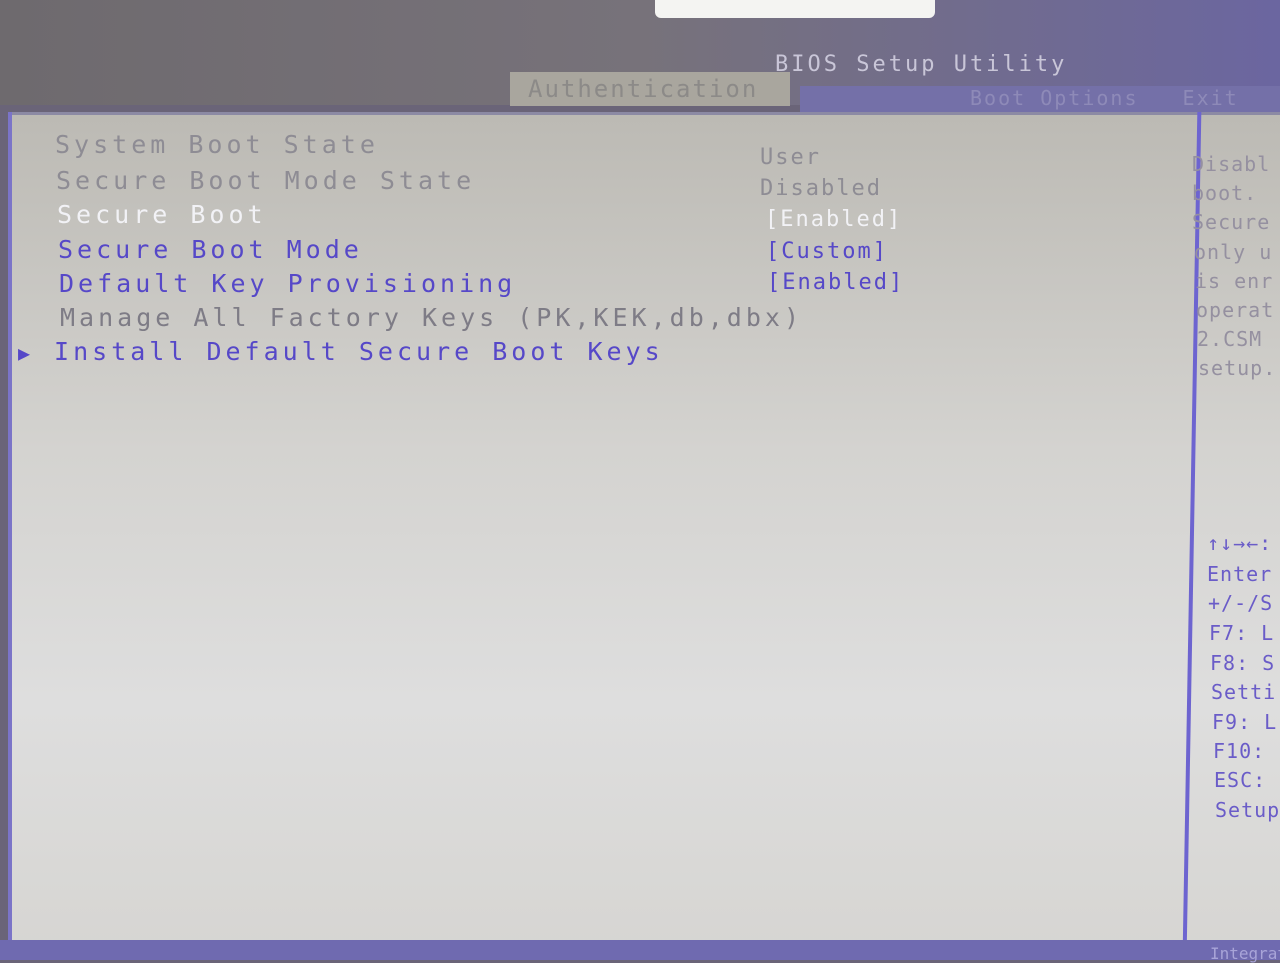 The image size is (1280, 963). I want to click on tab-boot-options: Boot Options, so click(1054, 98).